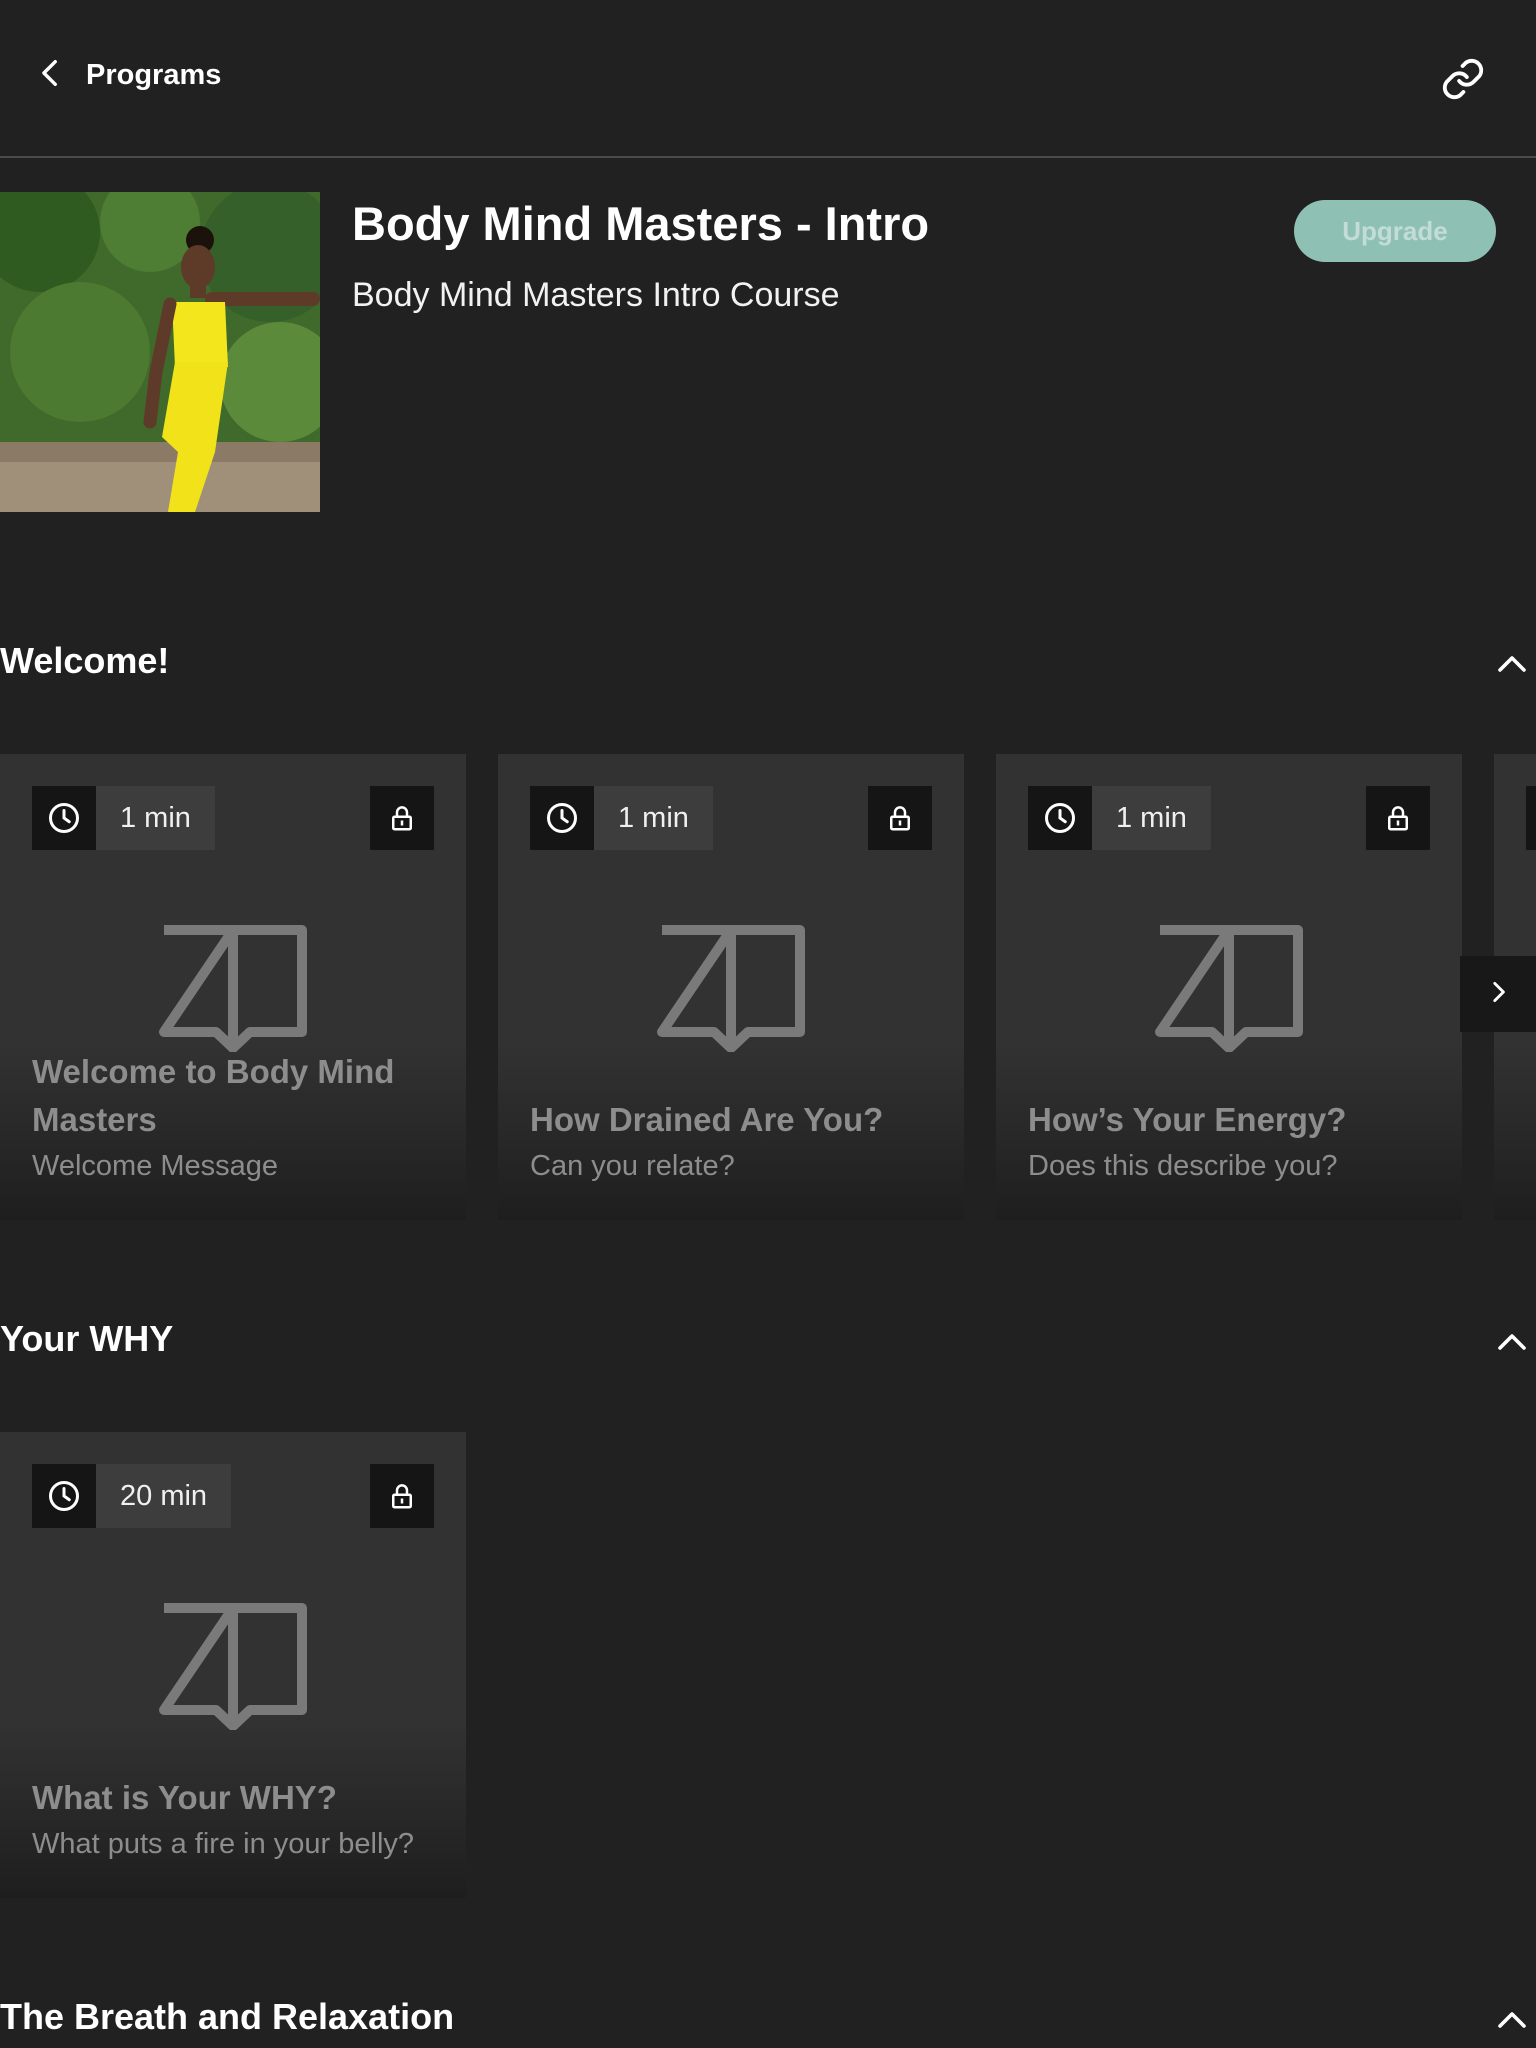 The height and width of the screenshot is (2048, 1536). Describe the element at coordinates (223, 1844) in the screenshot. I see `lesson-subtitle: What puts a fire in your belly?` at that location.